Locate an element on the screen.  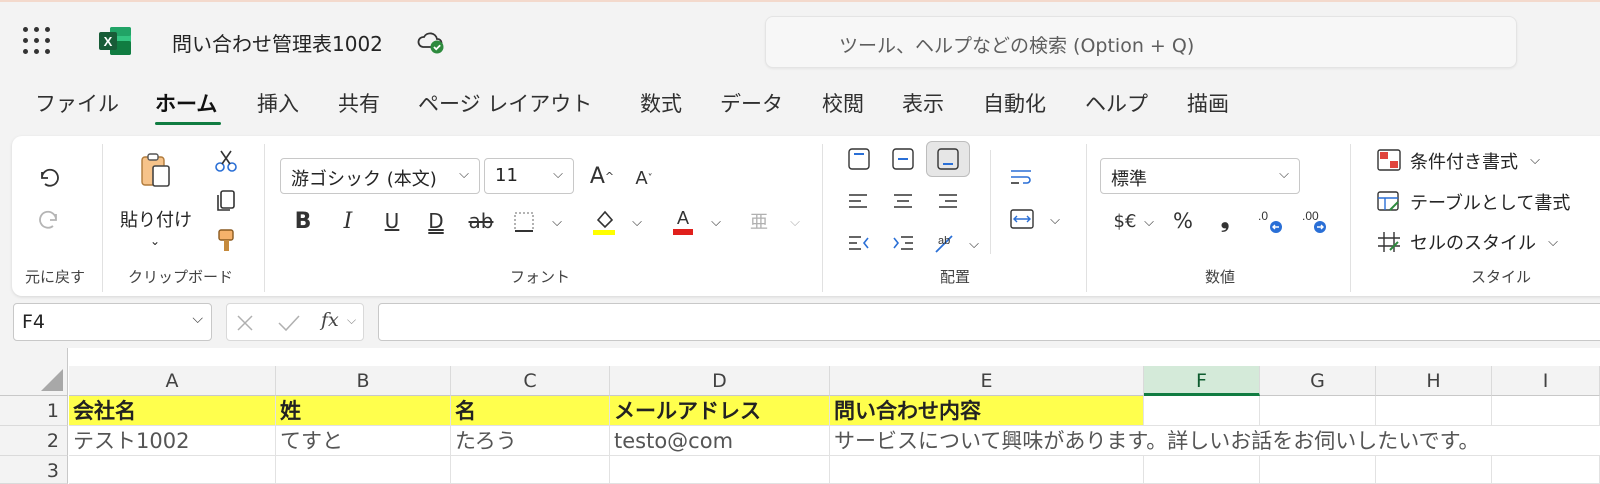
cell-g3 is located at coordinates (1318, 470).